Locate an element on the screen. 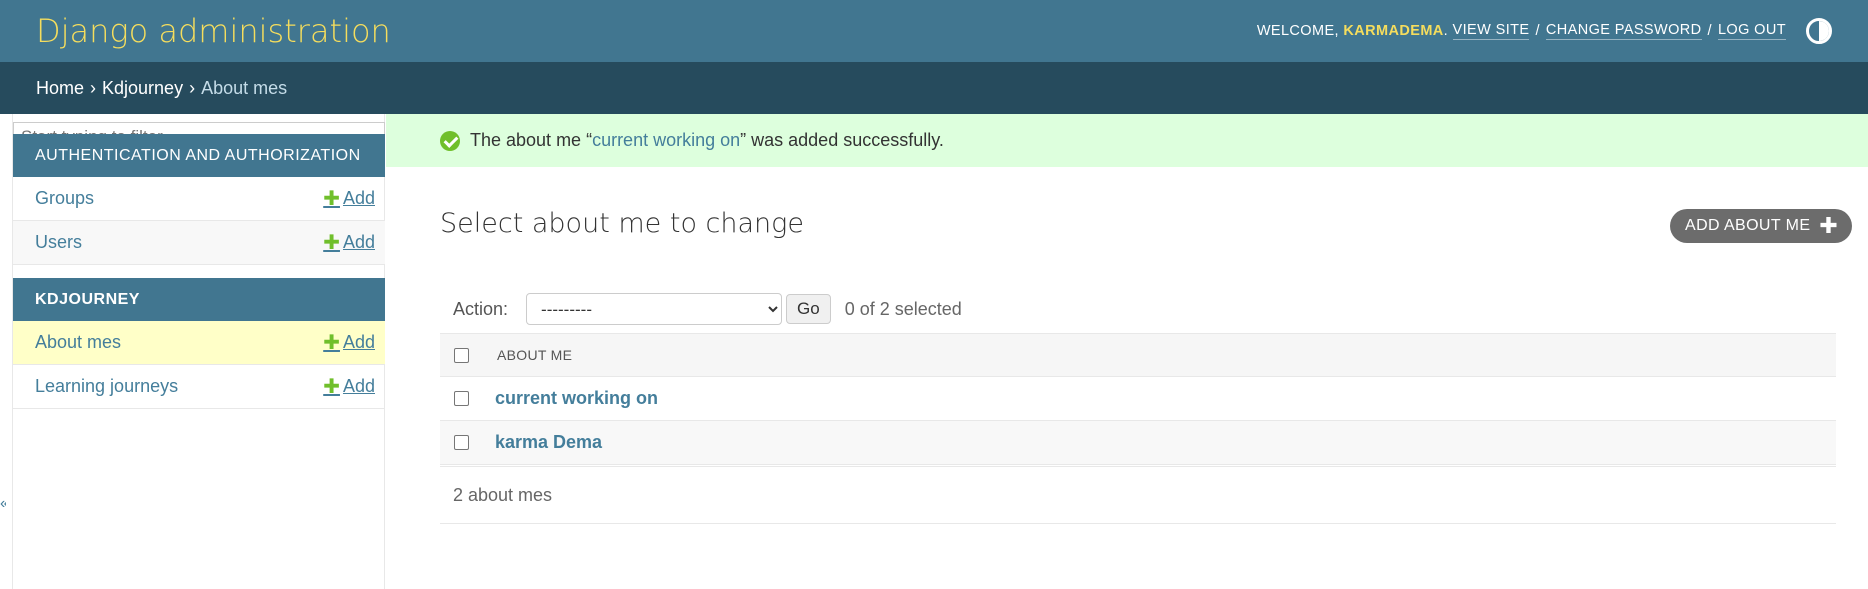  breadcrumb-home: Home is located at coordinates (60, 88).